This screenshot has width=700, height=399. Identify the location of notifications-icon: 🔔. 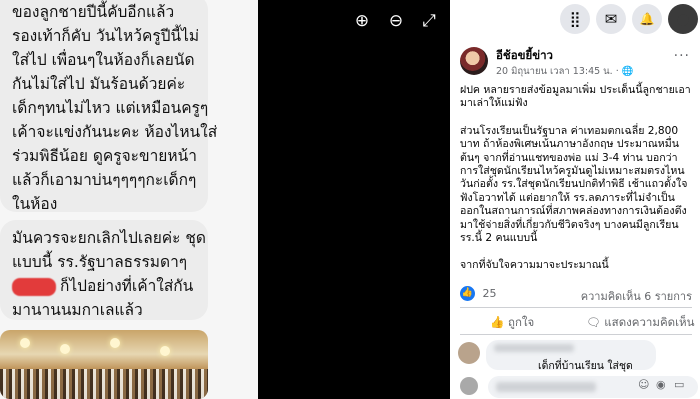
(647, 19).